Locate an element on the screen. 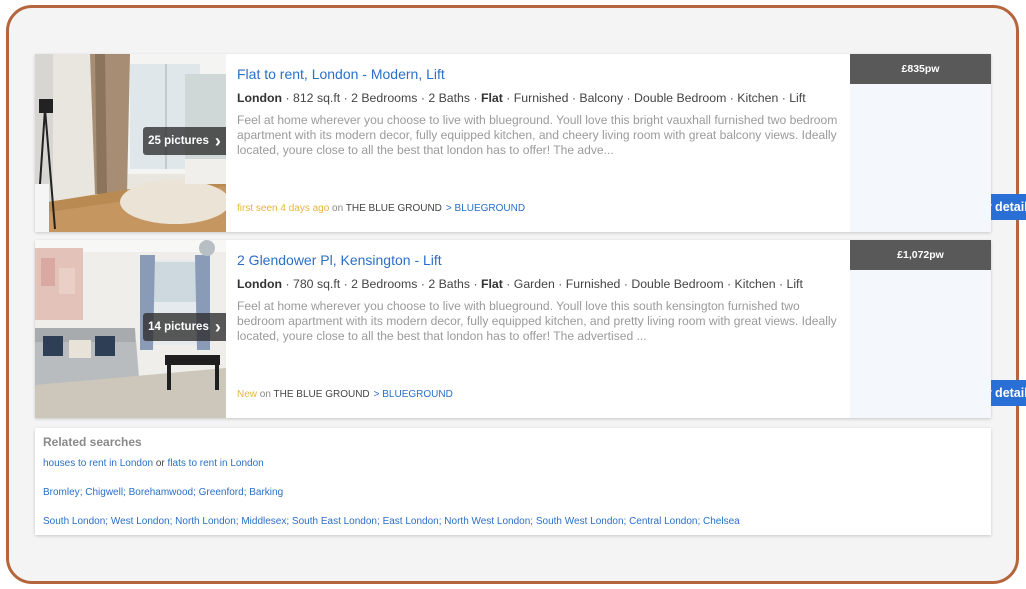 The height and width of the screenshot is (589, 1026). listing-photo: 14 pictures › is located at coordinates (130, 329).